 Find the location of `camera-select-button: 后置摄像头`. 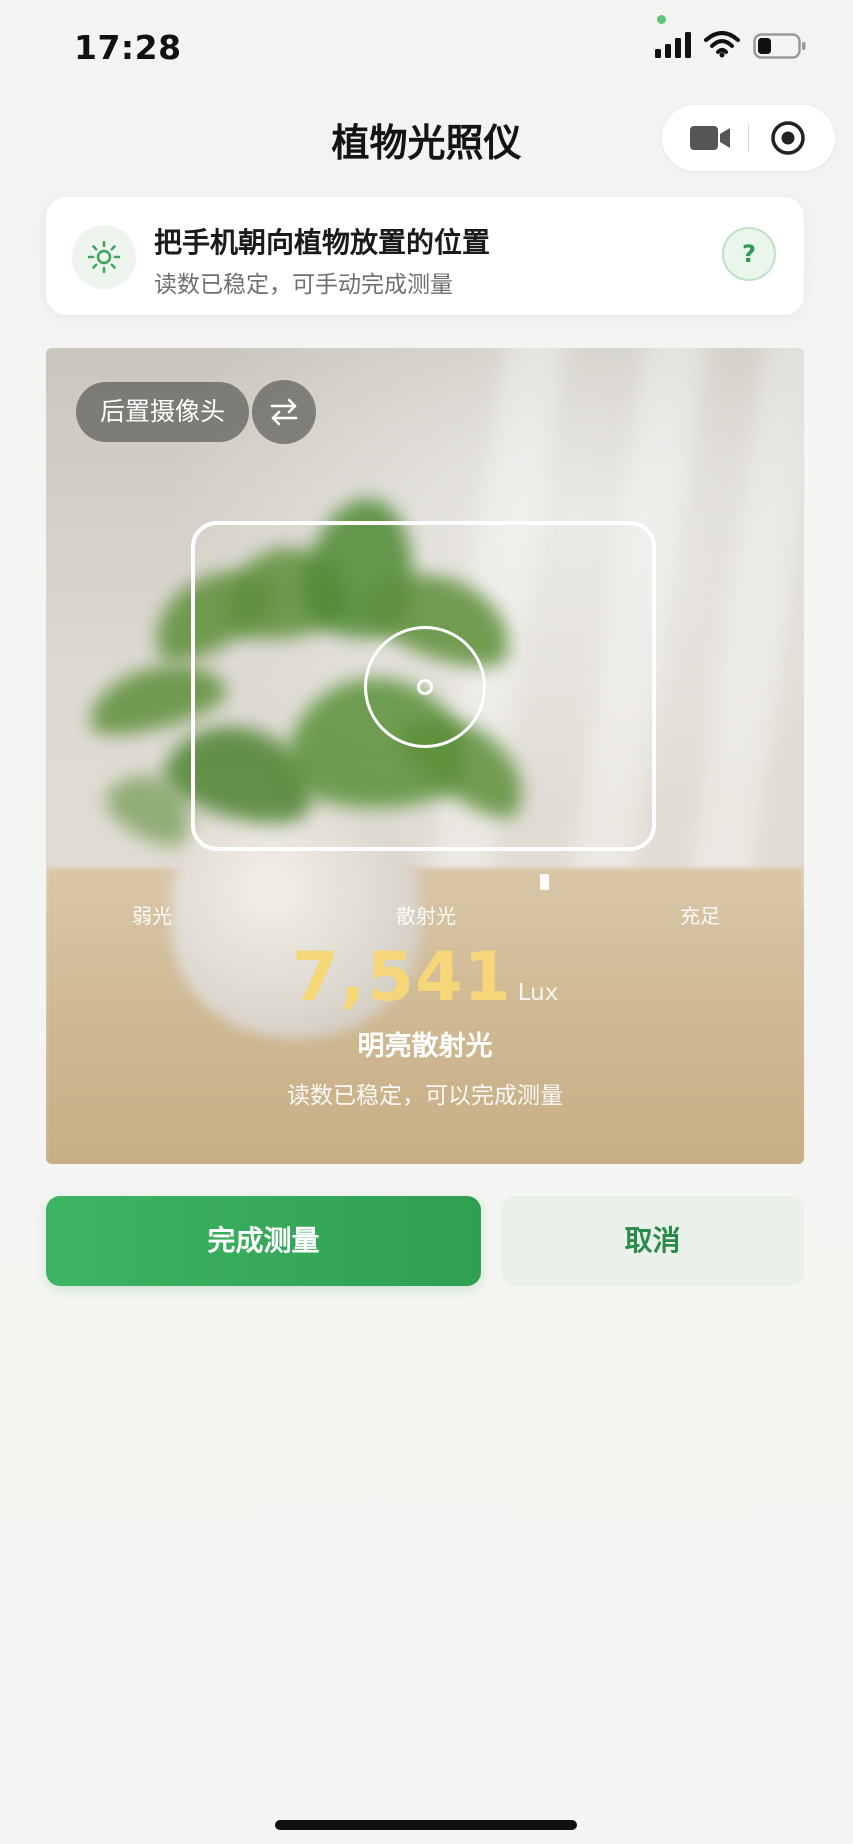

camera-select-button: 后置摄像头 is located at coordinates (163, 412).